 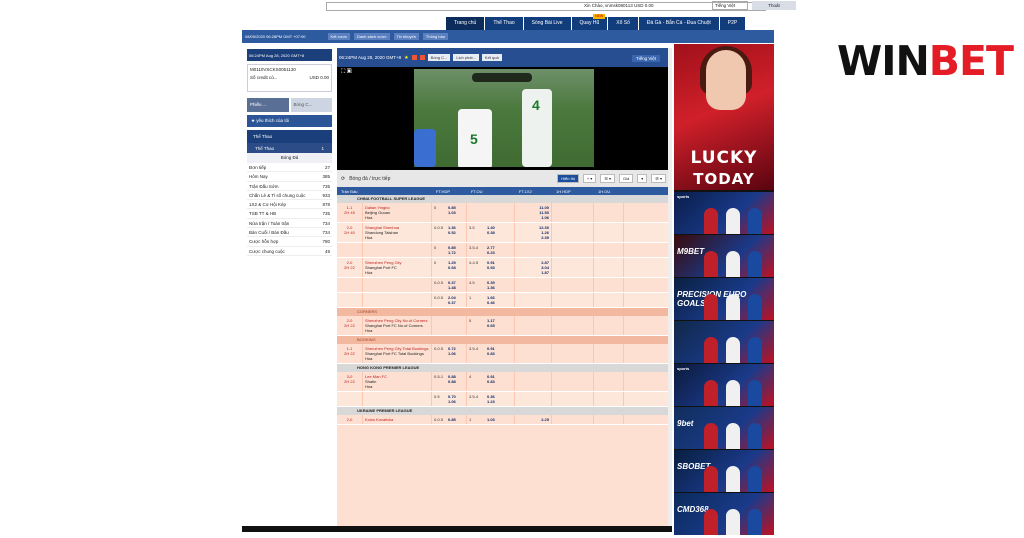 I want to click on ou-odd-under: 1.23, so click(x=499, y=401).